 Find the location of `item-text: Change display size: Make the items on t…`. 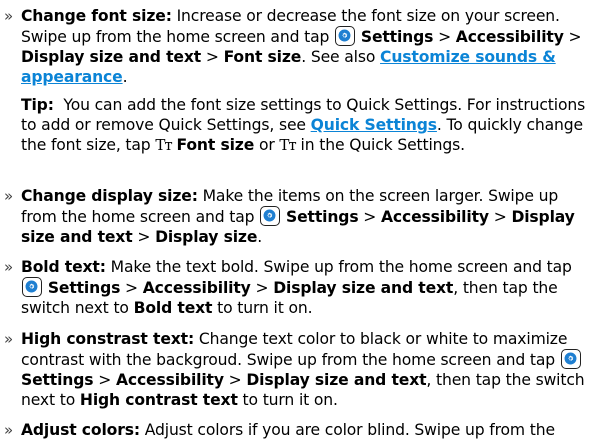

item-text: Change display size: Make the items on t… is located at coordinates (305, 216).